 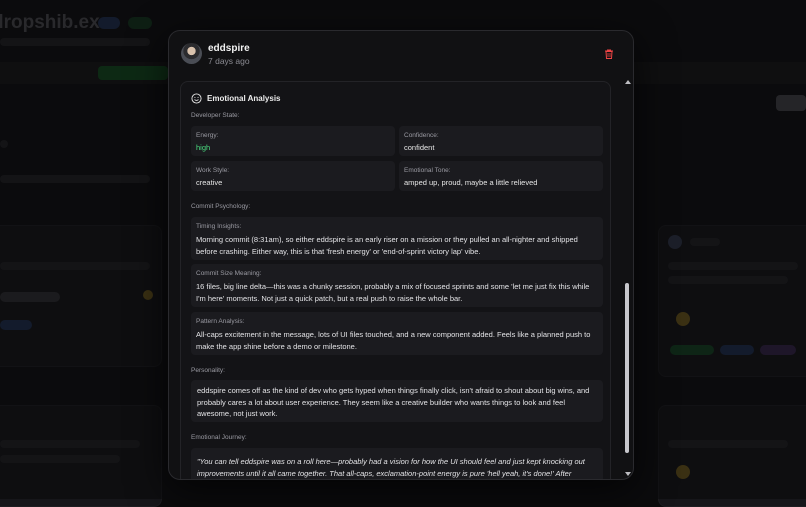 I want to click on pattern-analysis-label: Pattern Analysis:, so click(x=220, y=321).